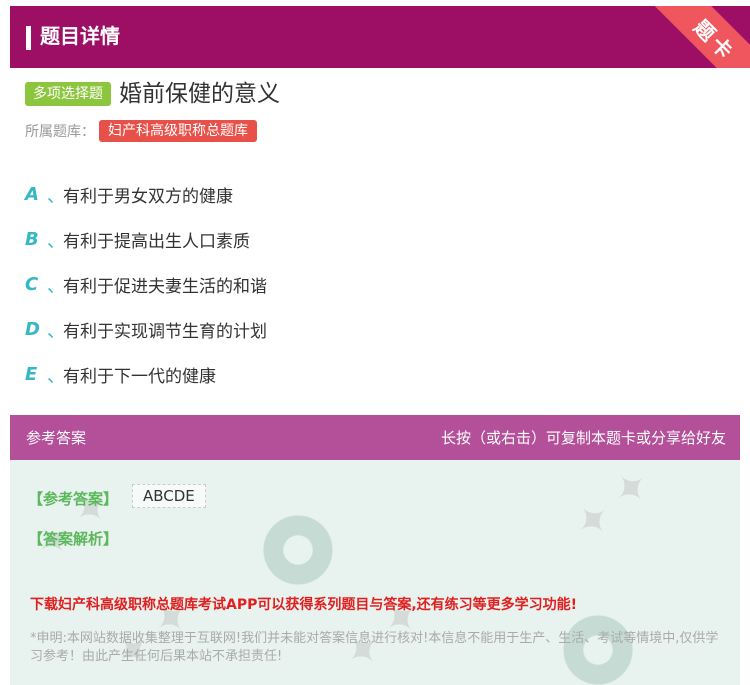  Describe the element at coordinates (199, 94) in the screenshot. I see `question-title: 婚前保健的意义` at that location.